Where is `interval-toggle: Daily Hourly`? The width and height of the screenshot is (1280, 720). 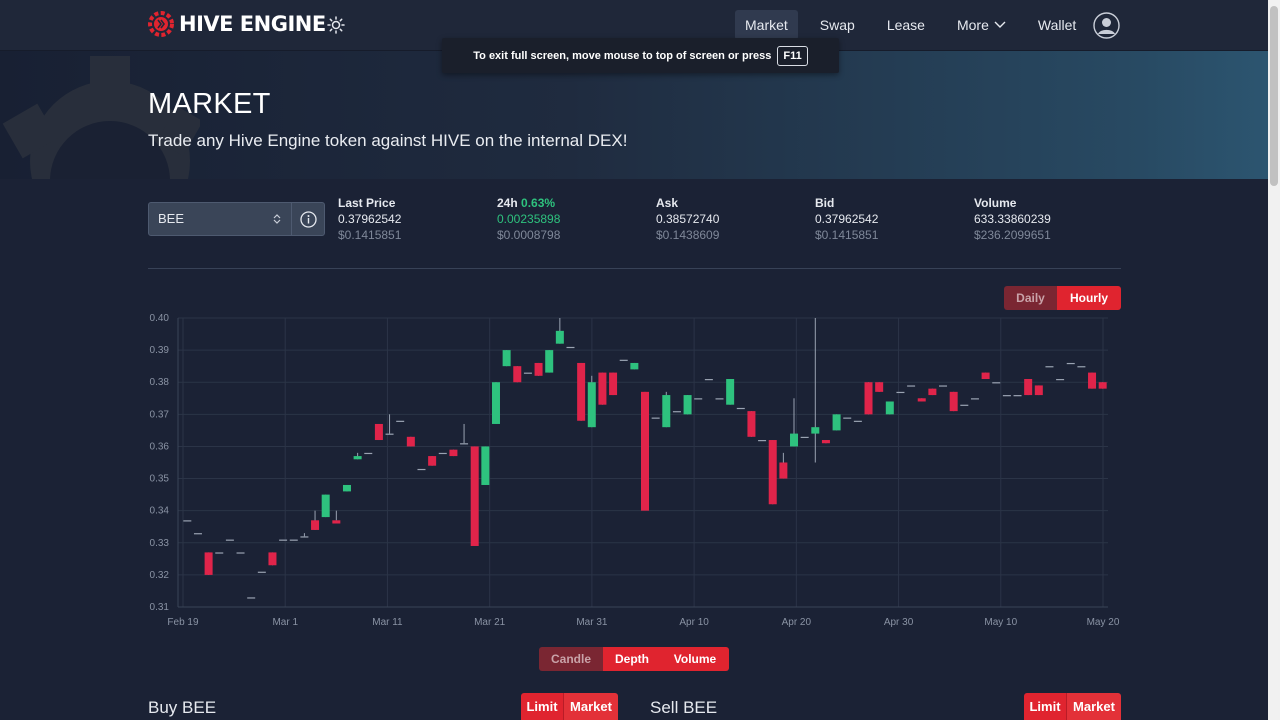
interval-toggle: Daily Hourly is located at coordinates (1062, 298).